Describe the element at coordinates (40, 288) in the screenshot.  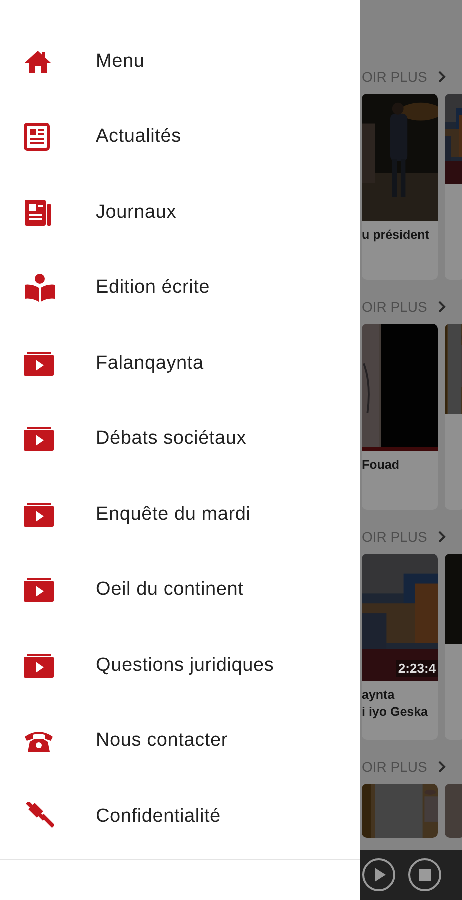
I see `reader-icon` at that location.